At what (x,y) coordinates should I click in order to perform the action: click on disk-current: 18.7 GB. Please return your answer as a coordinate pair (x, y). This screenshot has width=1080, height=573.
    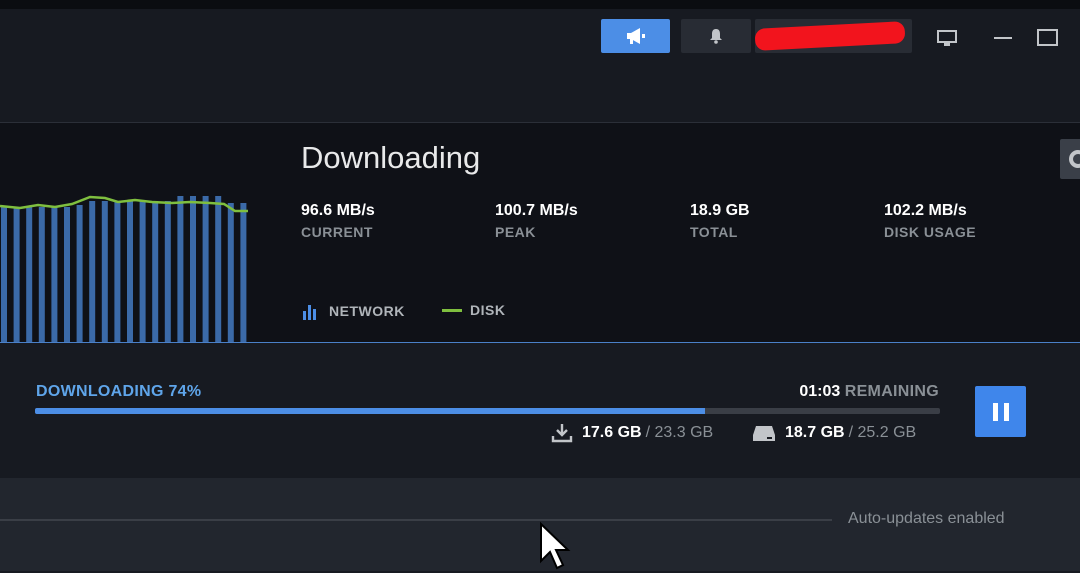
    Looking at the image, I should click on (815, 432).